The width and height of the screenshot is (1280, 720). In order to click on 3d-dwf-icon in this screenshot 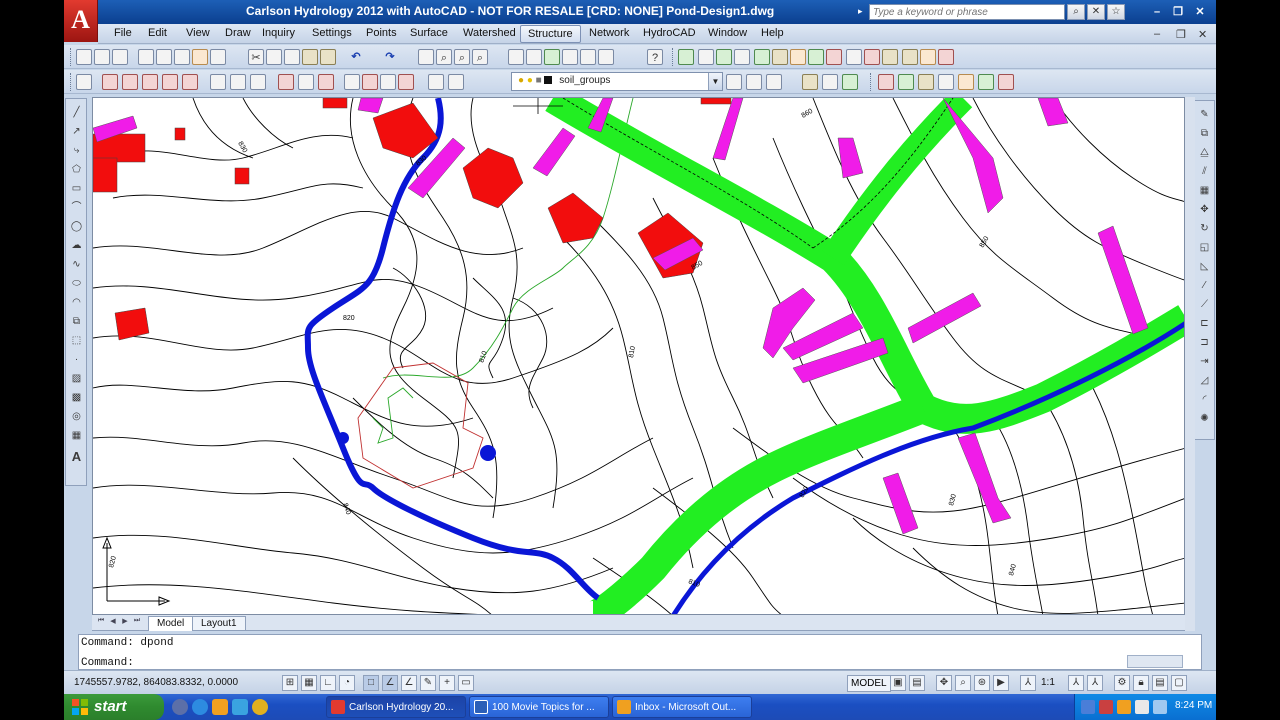, I will do `click(200, 57)`.